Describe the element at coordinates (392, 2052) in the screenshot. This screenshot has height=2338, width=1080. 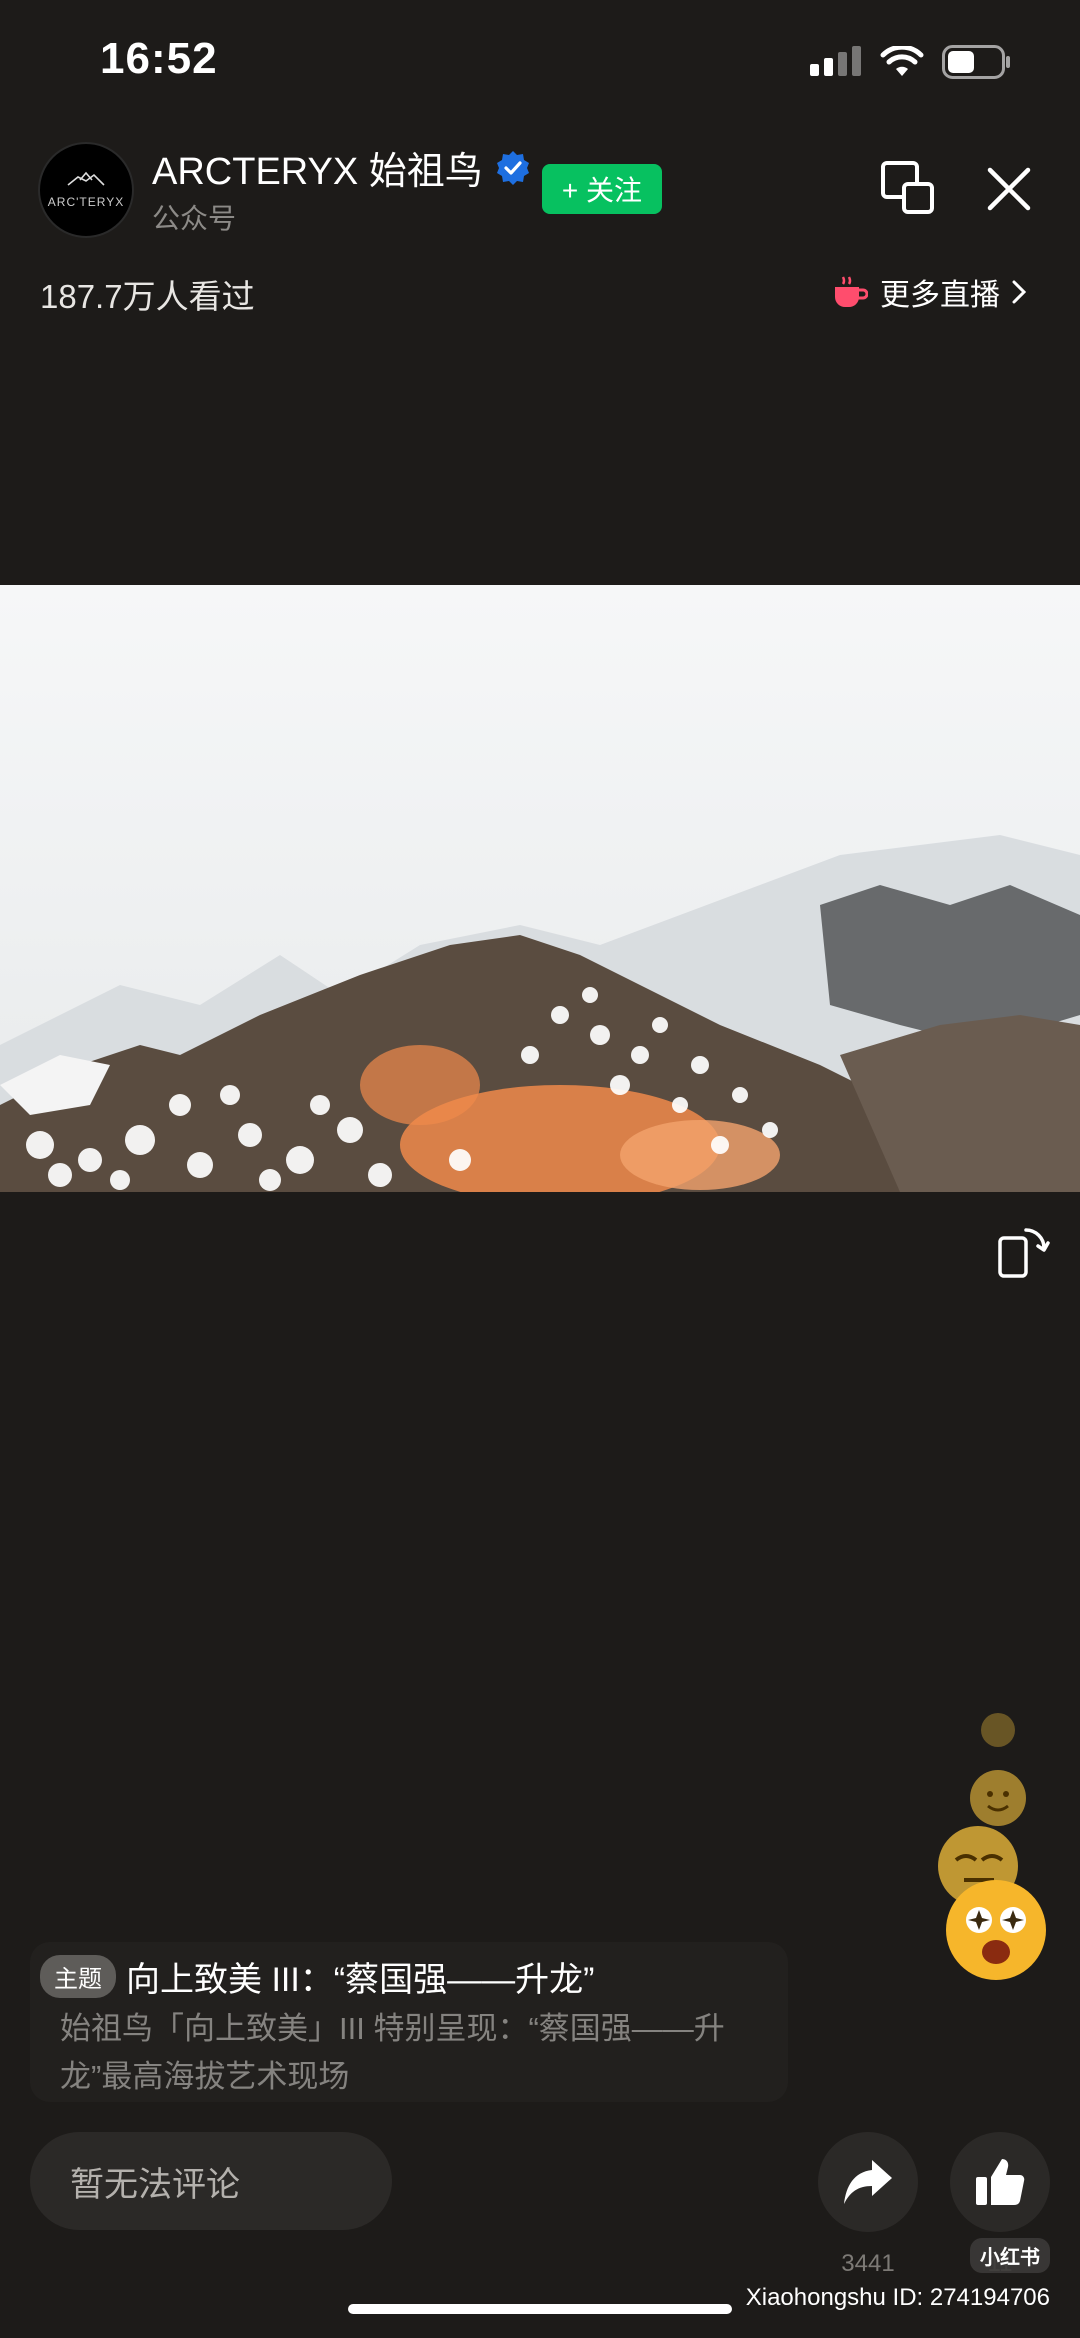
I see `topic-description: 始祖鸟「向上致美」III 特别呈现：“蔡国强——升龙”最高海拔艺术现场` at that location.